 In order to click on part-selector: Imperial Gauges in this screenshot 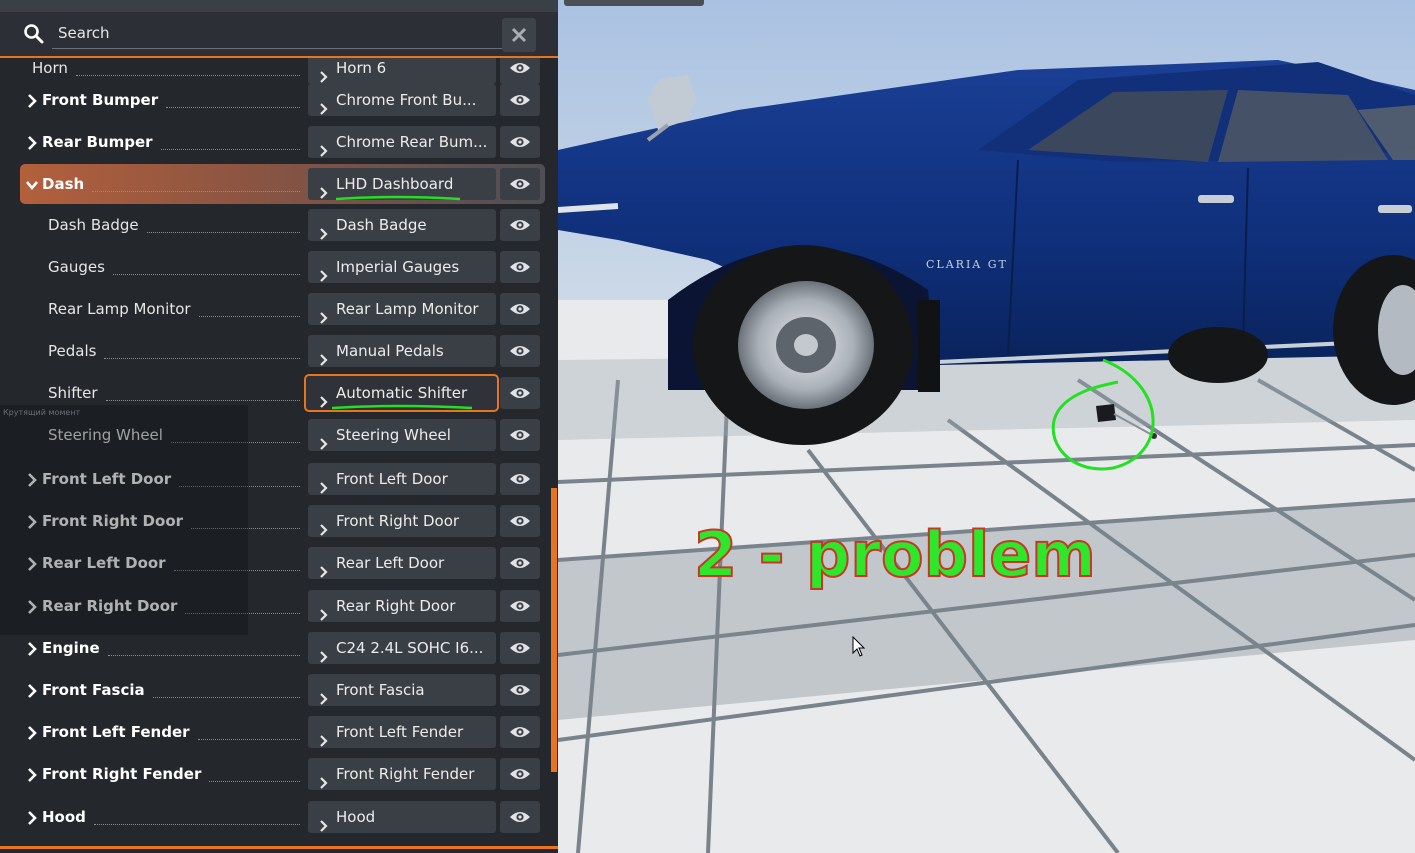, I will do `click(402, 267)`.